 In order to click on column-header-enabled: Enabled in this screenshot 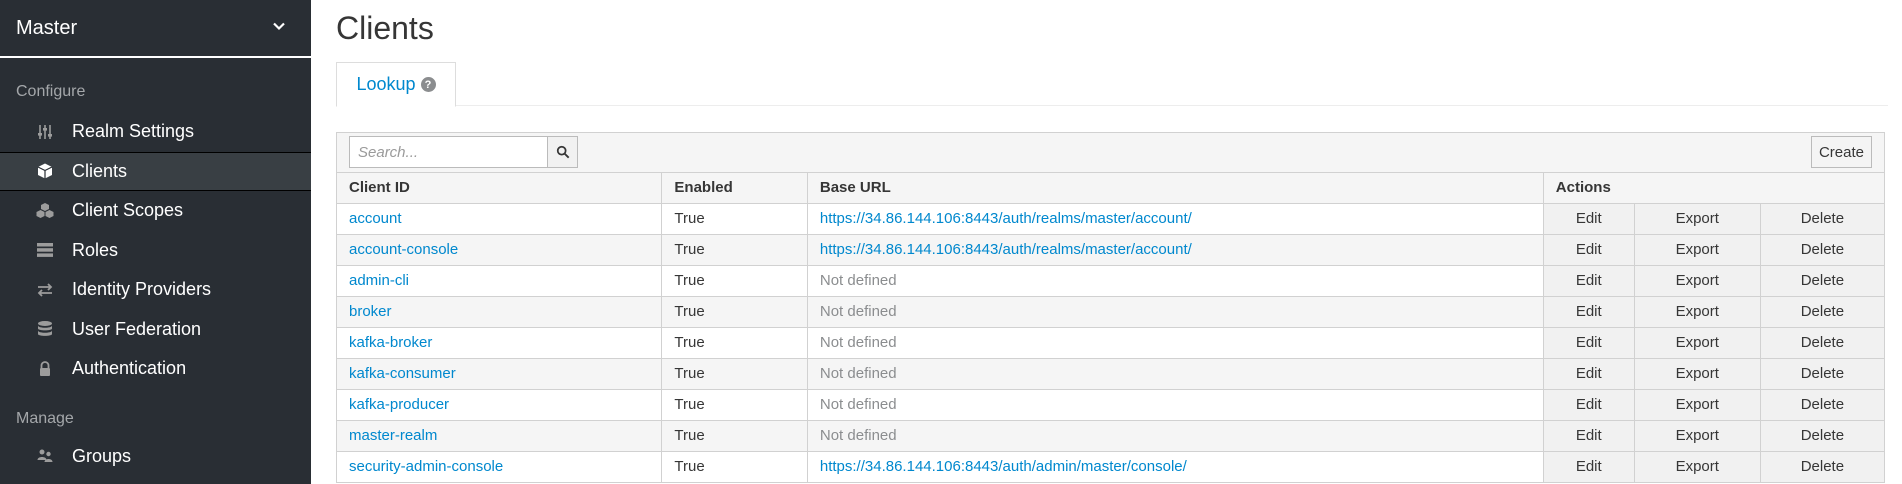, I will do `click(734, 188)`.